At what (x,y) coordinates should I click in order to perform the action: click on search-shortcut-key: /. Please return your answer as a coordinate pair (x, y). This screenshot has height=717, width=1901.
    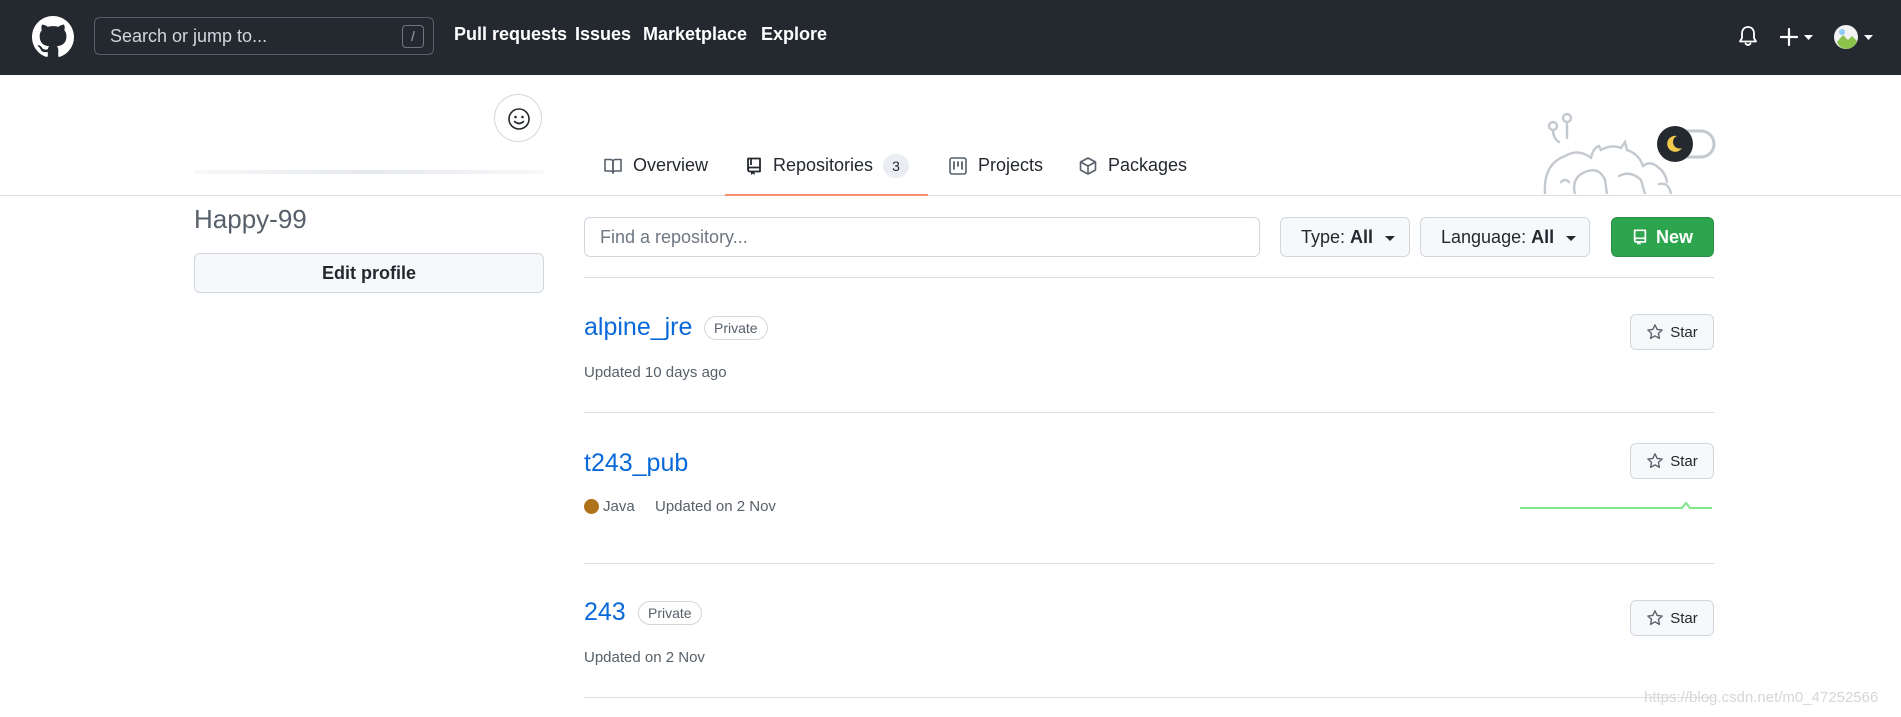
    Looking at the image, I should click on (413, 36).